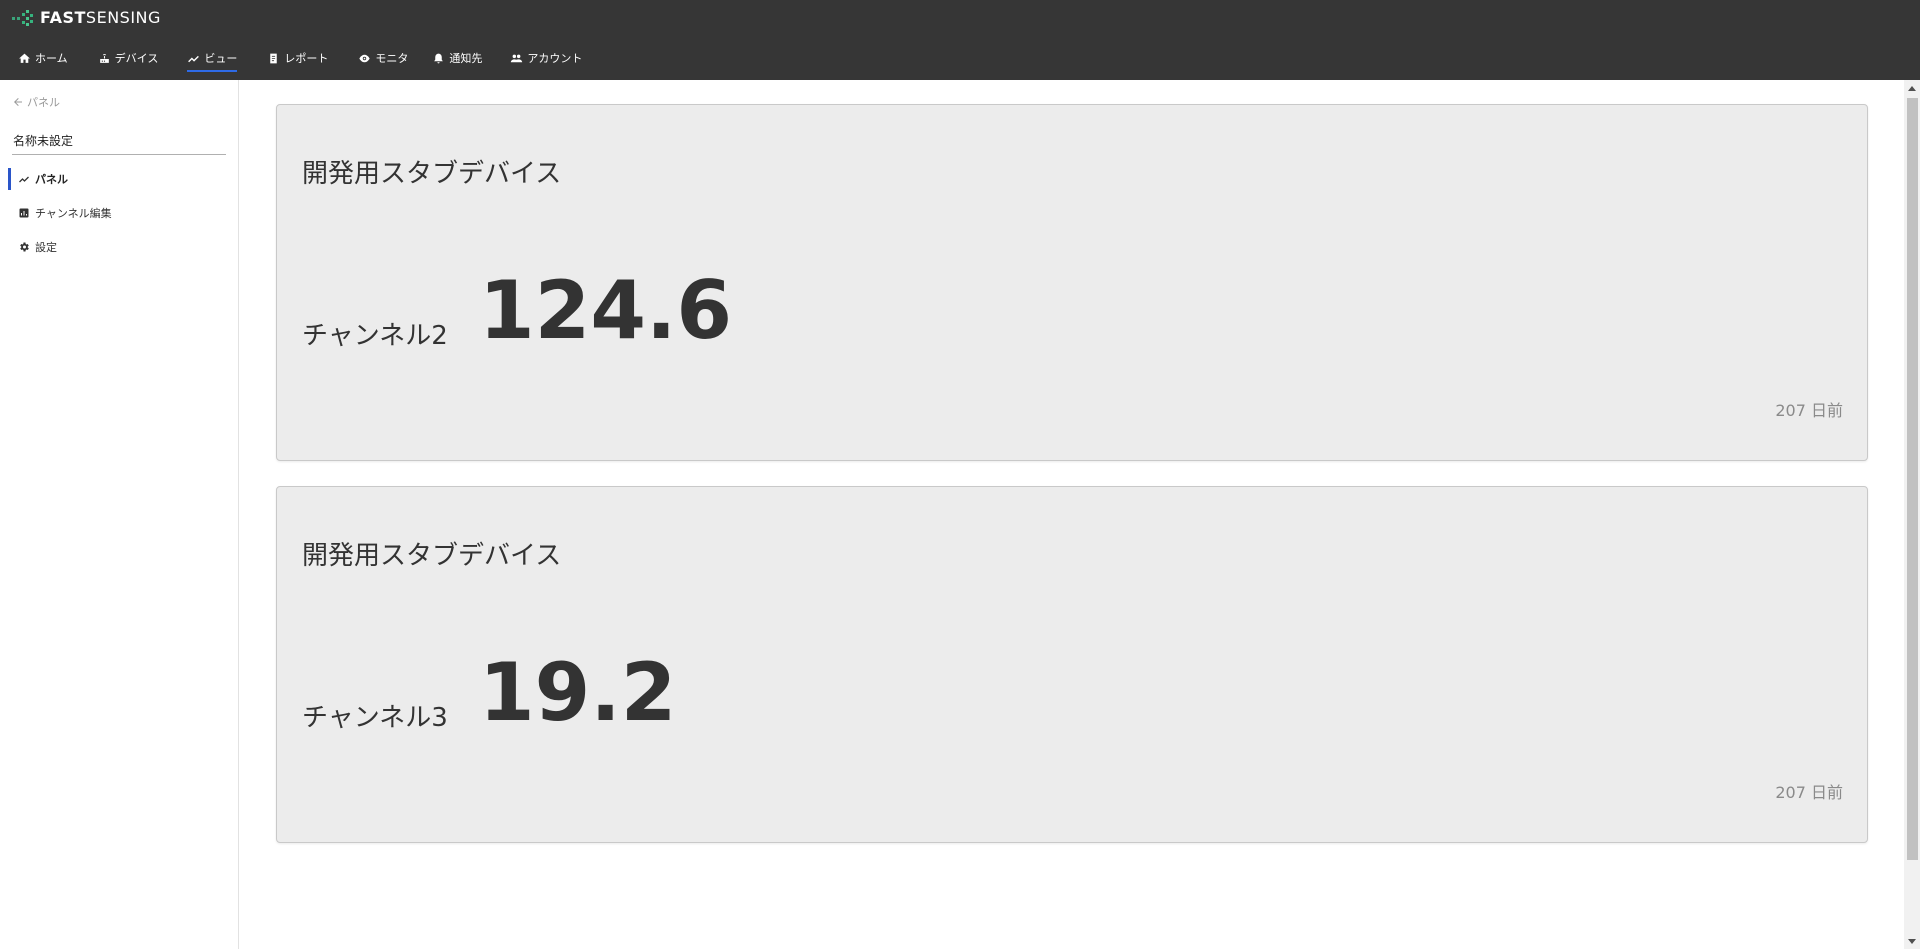 The height and width of the screenshot is (949, 1920). I want to click on nav-item-label: レポート, so click(306, 58).